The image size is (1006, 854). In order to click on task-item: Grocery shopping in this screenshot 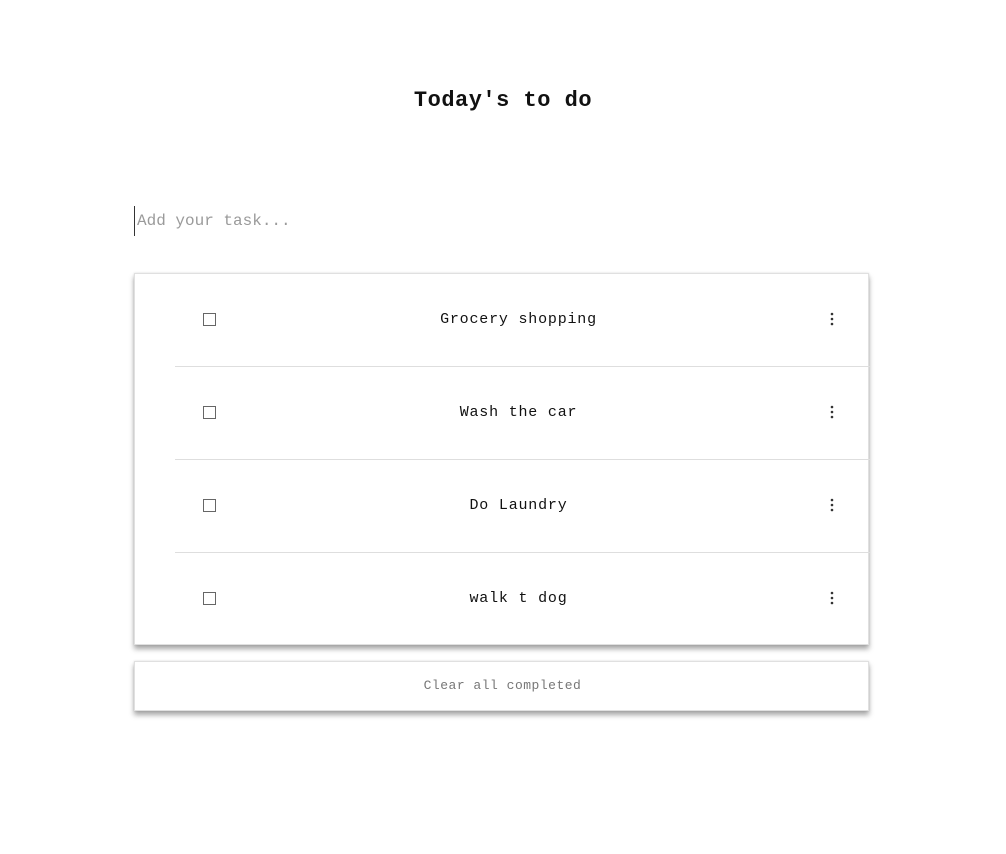, I will do `click(502, 320)`.